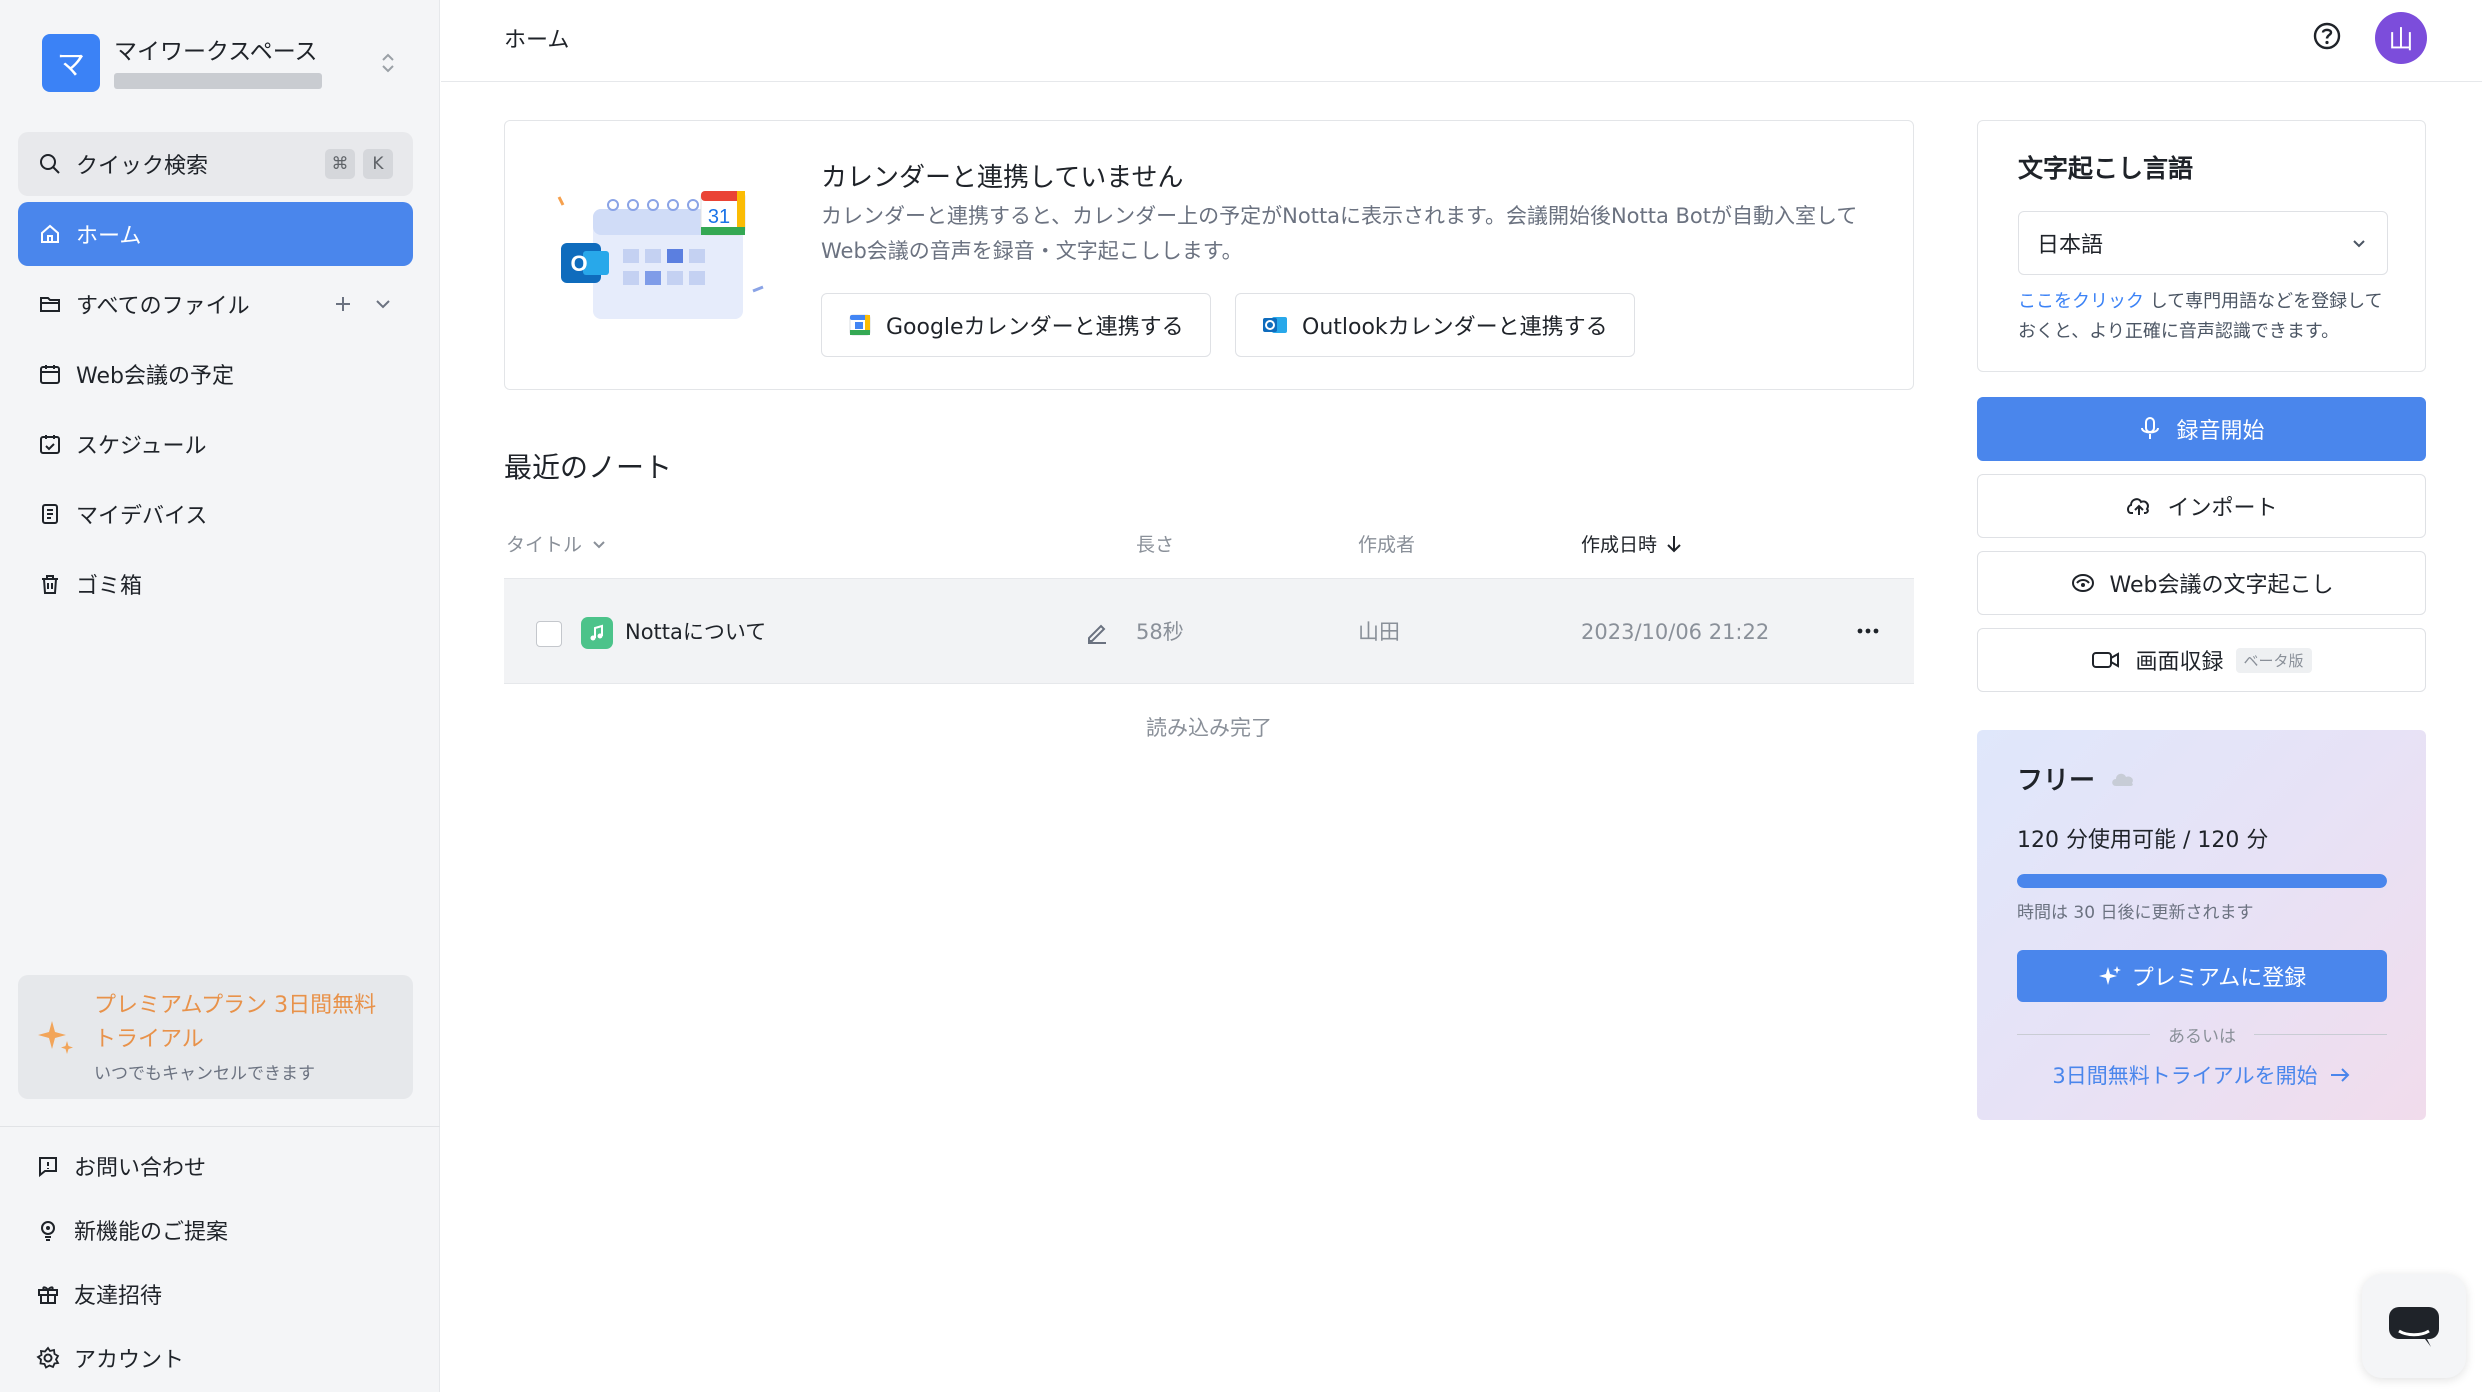 This screenshot has width=2482, height=1392. What do you see at coordinates (1675, 632) in the screenshot?
I see `note-created: 2023/10/06 21:22` at bounding box center [1675, 632].